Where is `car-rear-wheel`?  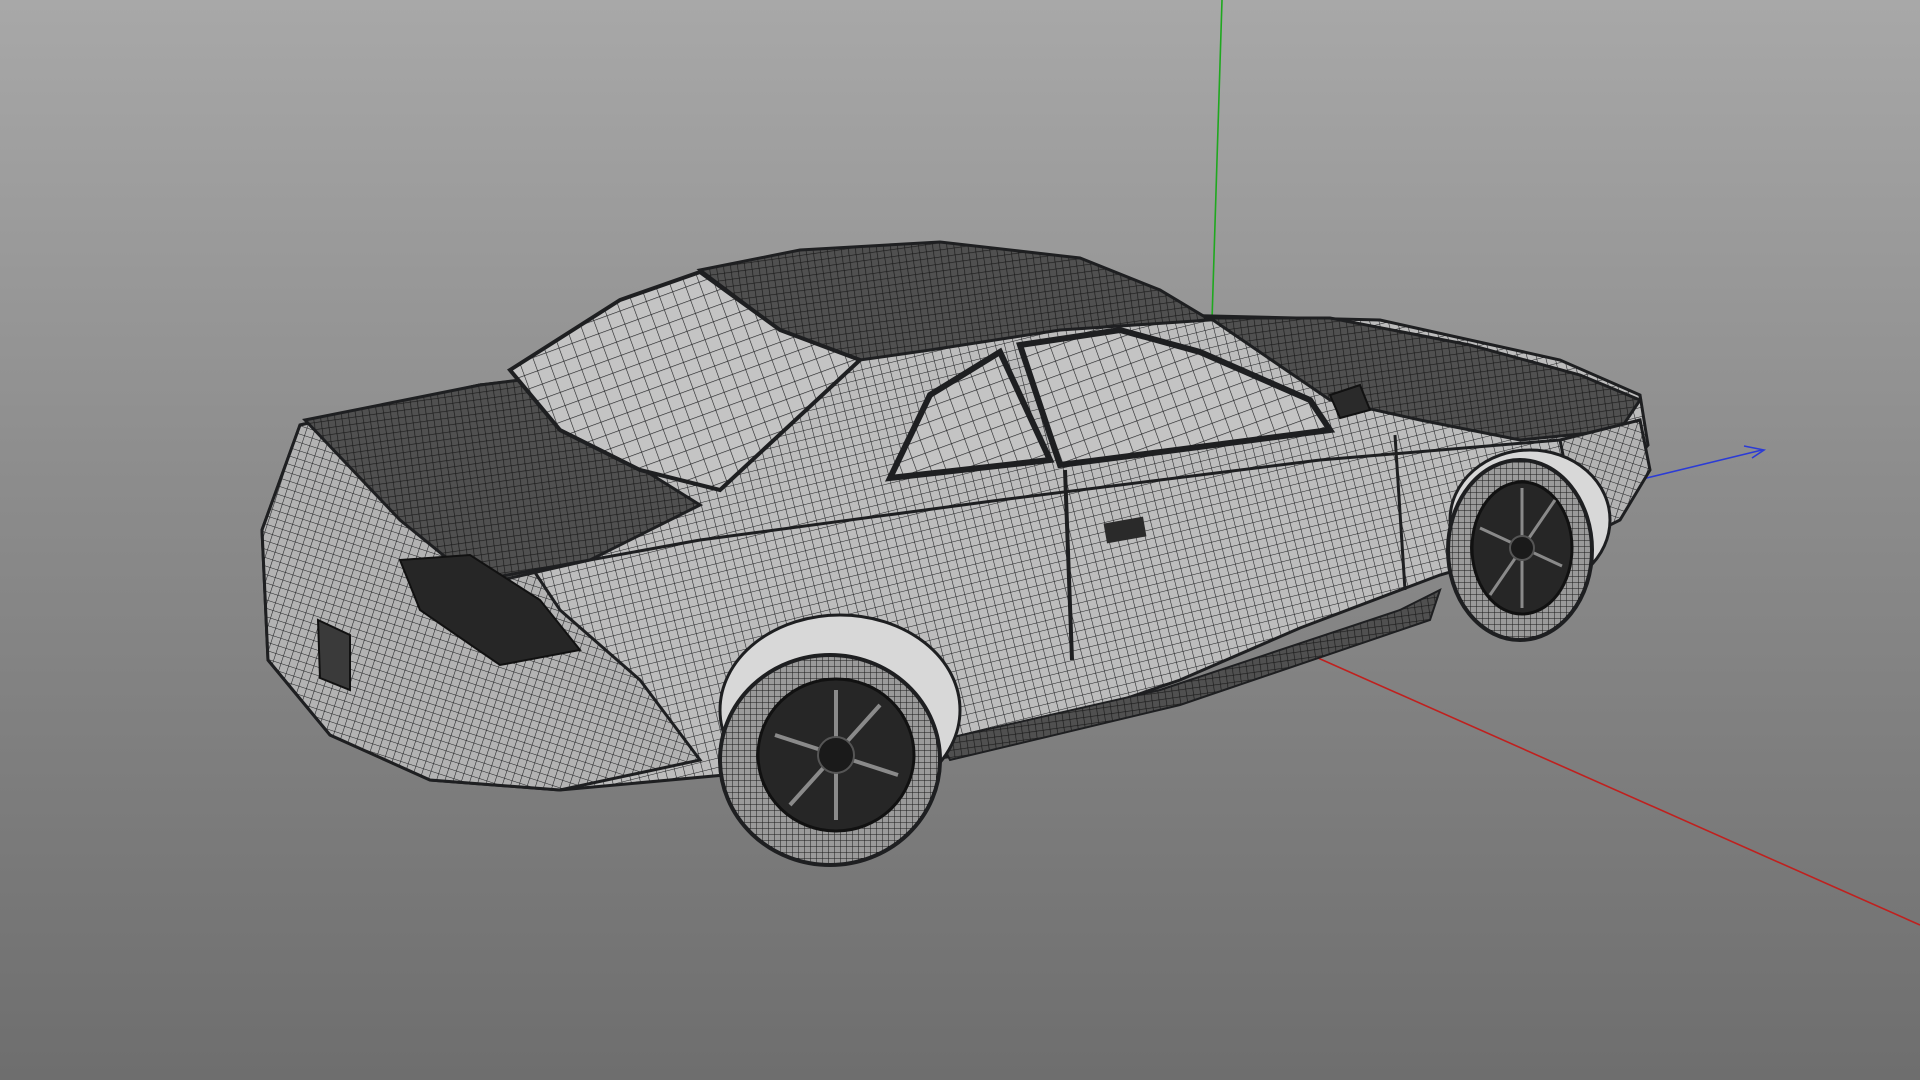 car-rear-wheel is located at coordinates (840, 740).